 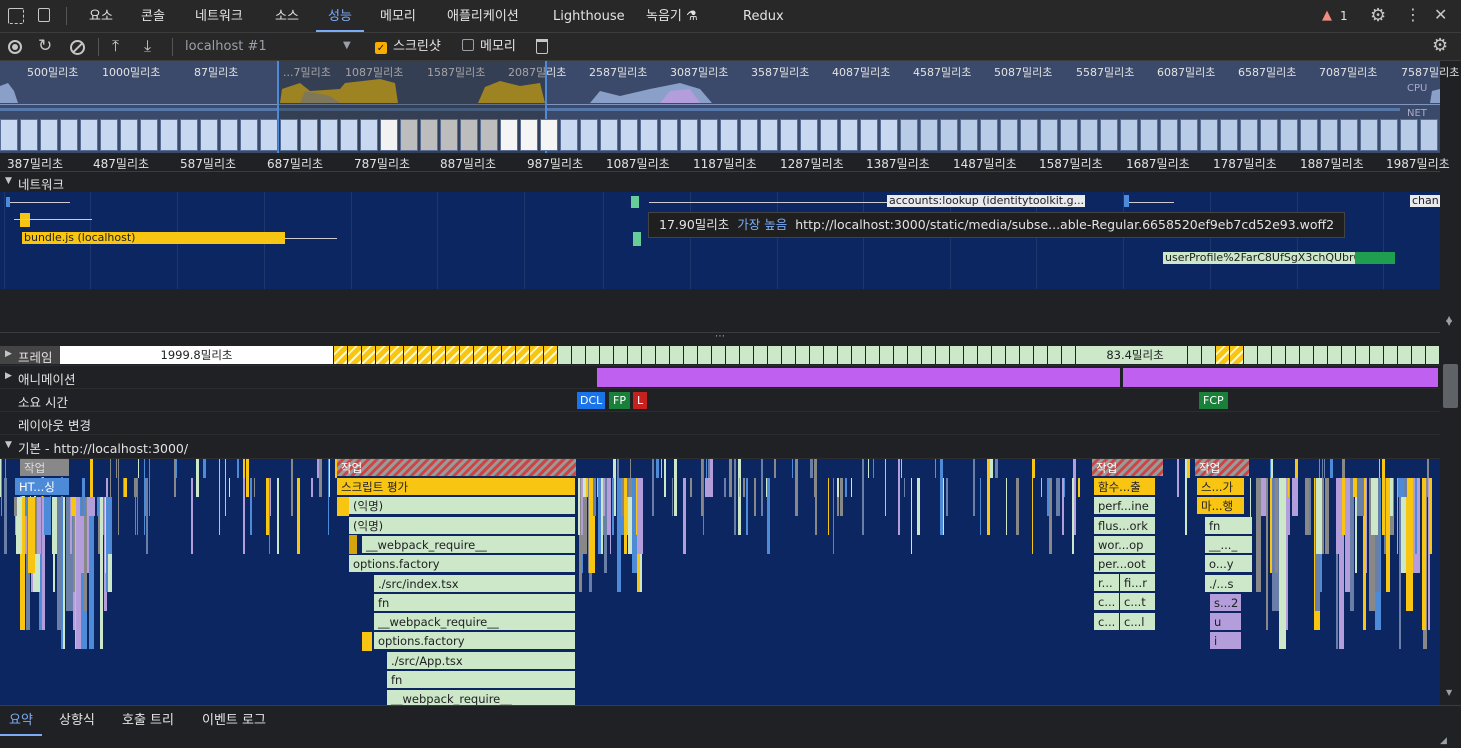 I want to click on call-frame-3: wor...op, so click(x=1125, y=544).